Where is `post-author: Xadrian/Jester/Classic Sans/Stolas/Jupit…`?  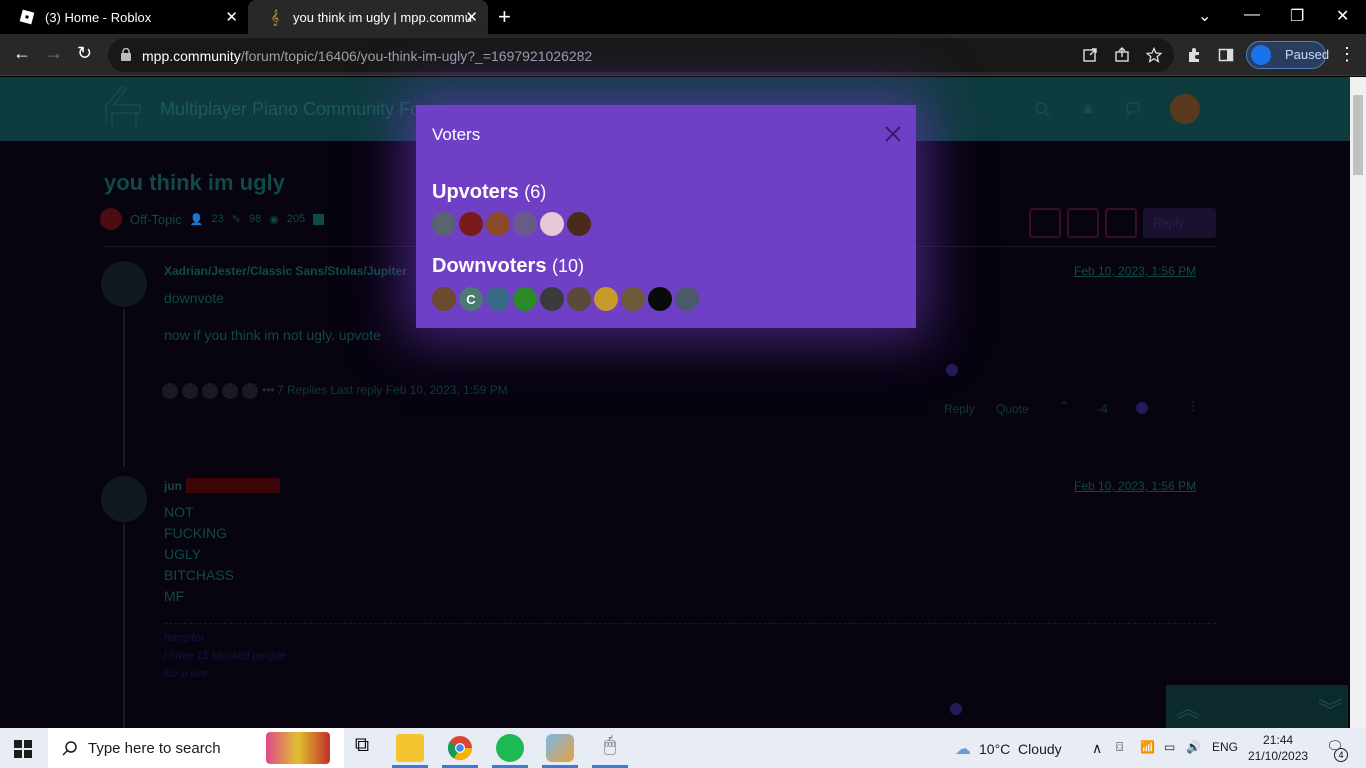 post-author: Xadrian/Jester/Classic Sans/Stolas/Jupit… is located at coordinates (285, 271).